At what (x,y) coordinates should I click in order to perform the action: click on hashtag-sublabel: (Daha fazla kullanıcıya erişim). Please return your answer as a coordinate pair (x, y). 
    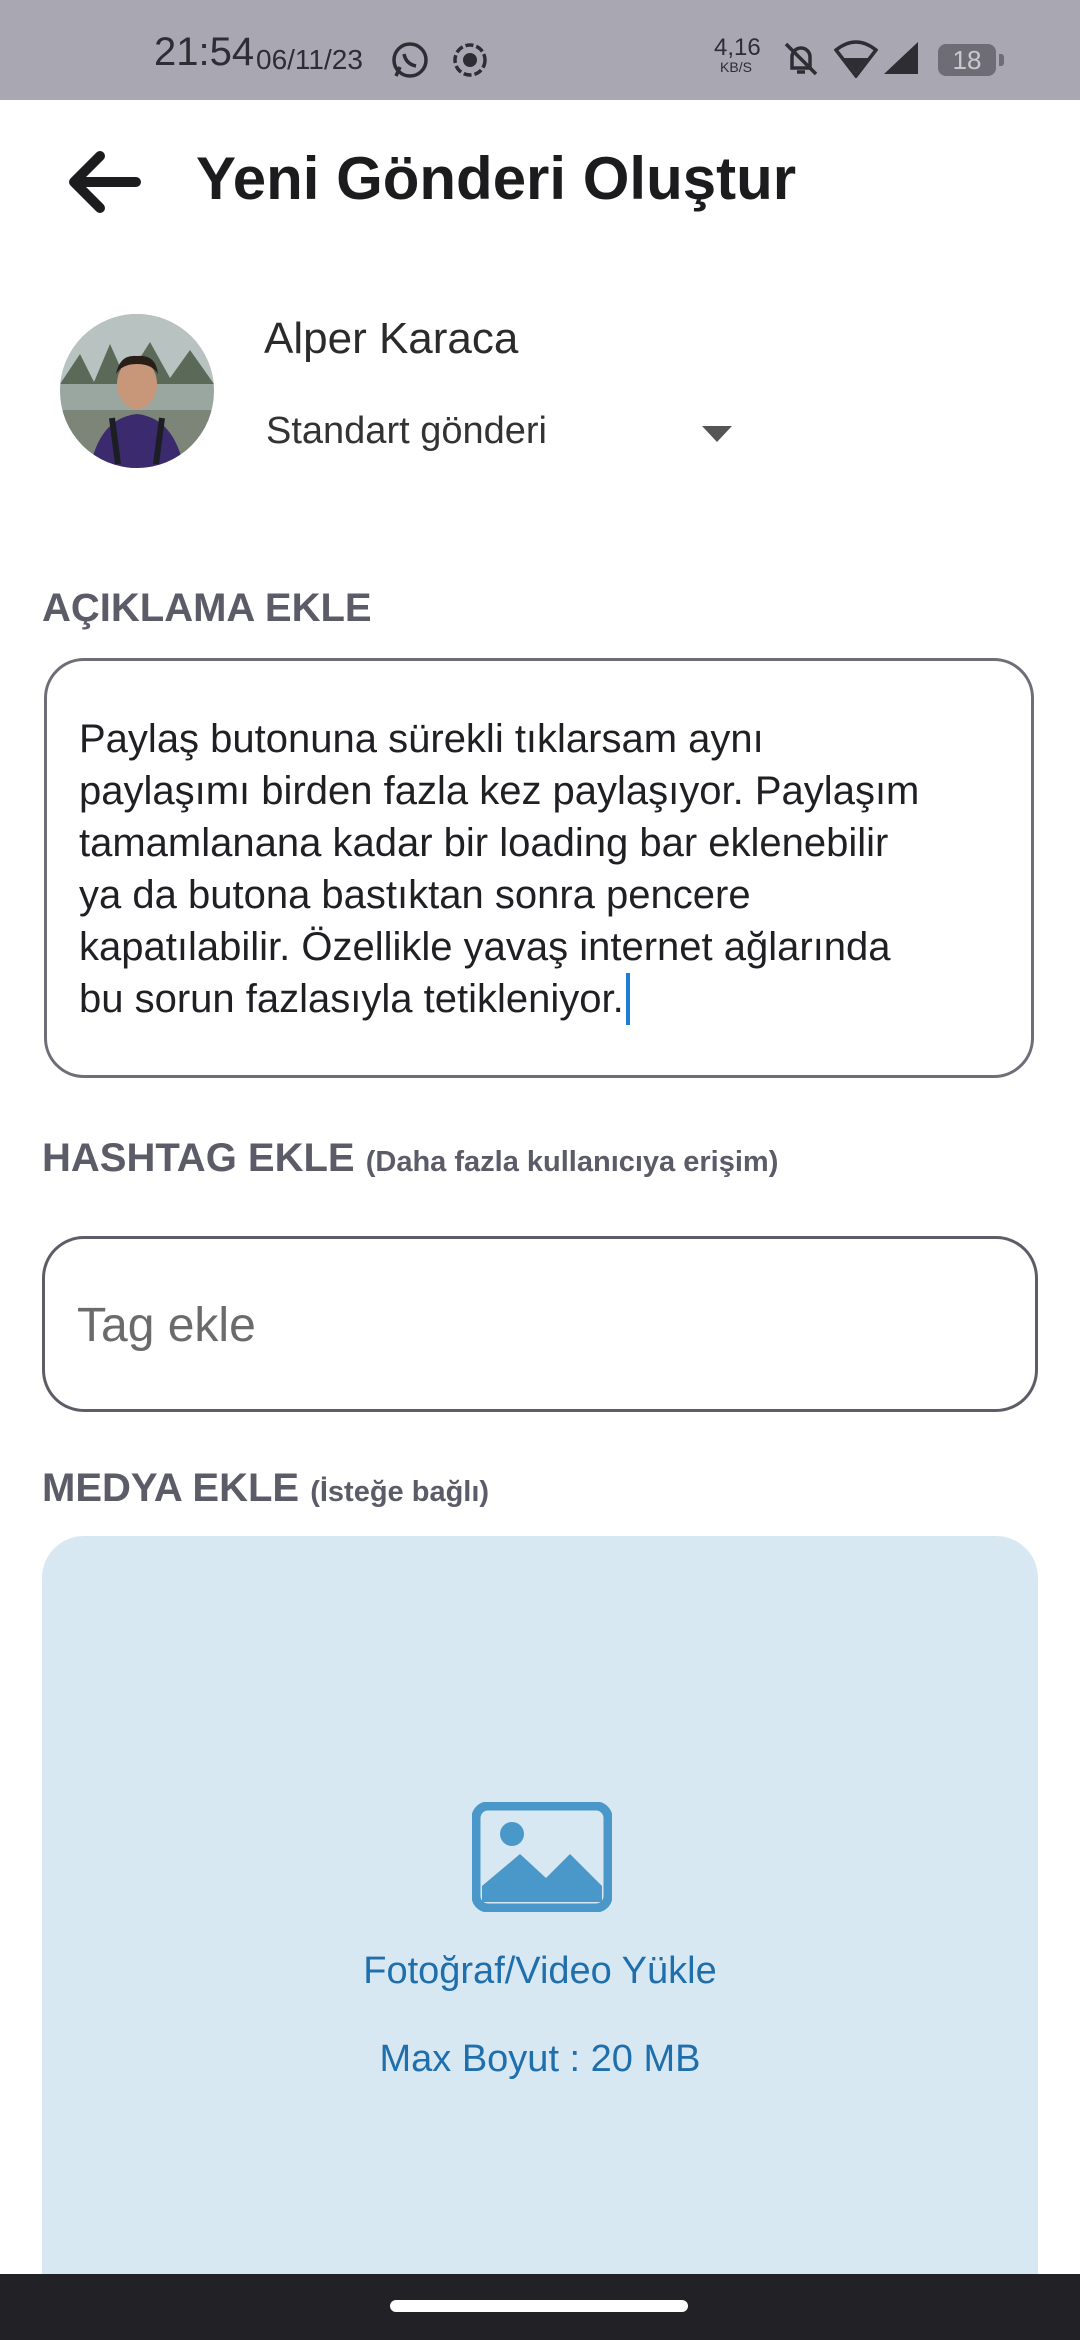
    Looking at the image, I should click on (572, 1162).